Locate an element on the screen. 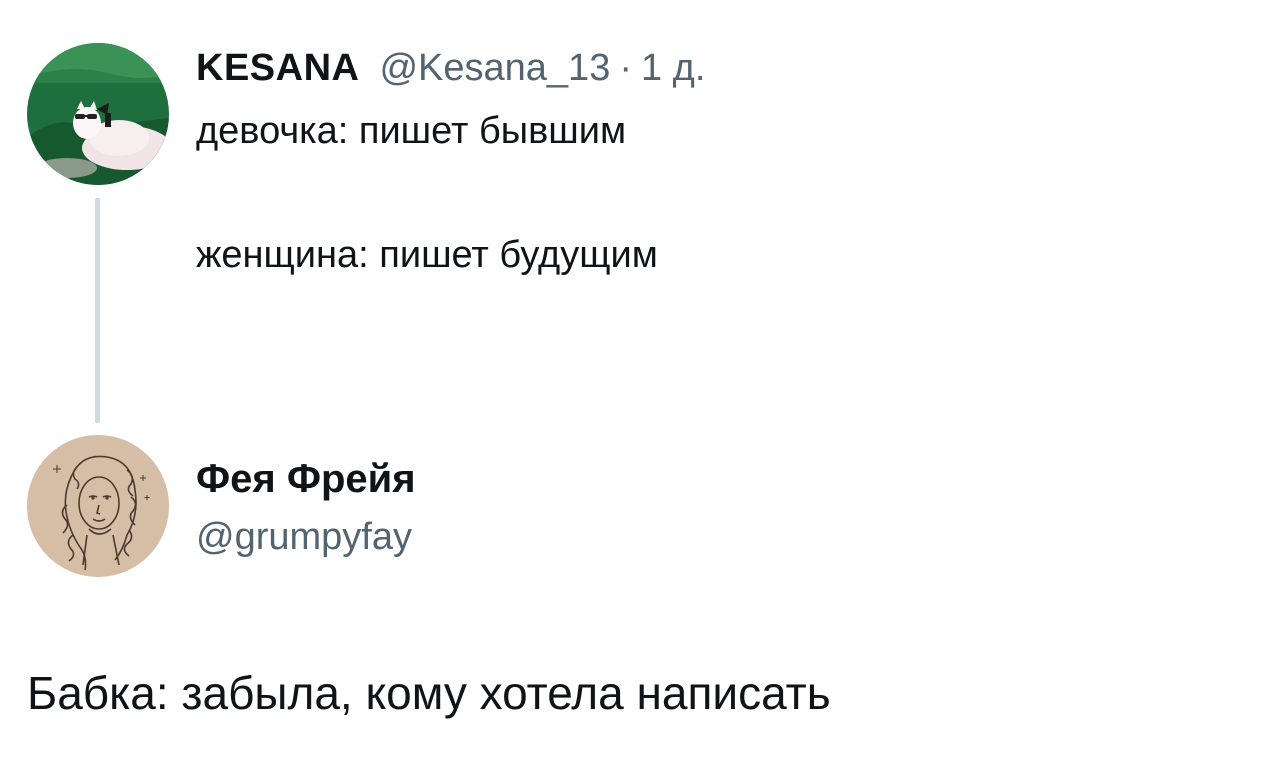 The width and height of the screenshot is (1284, 781). grumpyfay-handle: @grumpyfay is located at coordinates (304, 537).